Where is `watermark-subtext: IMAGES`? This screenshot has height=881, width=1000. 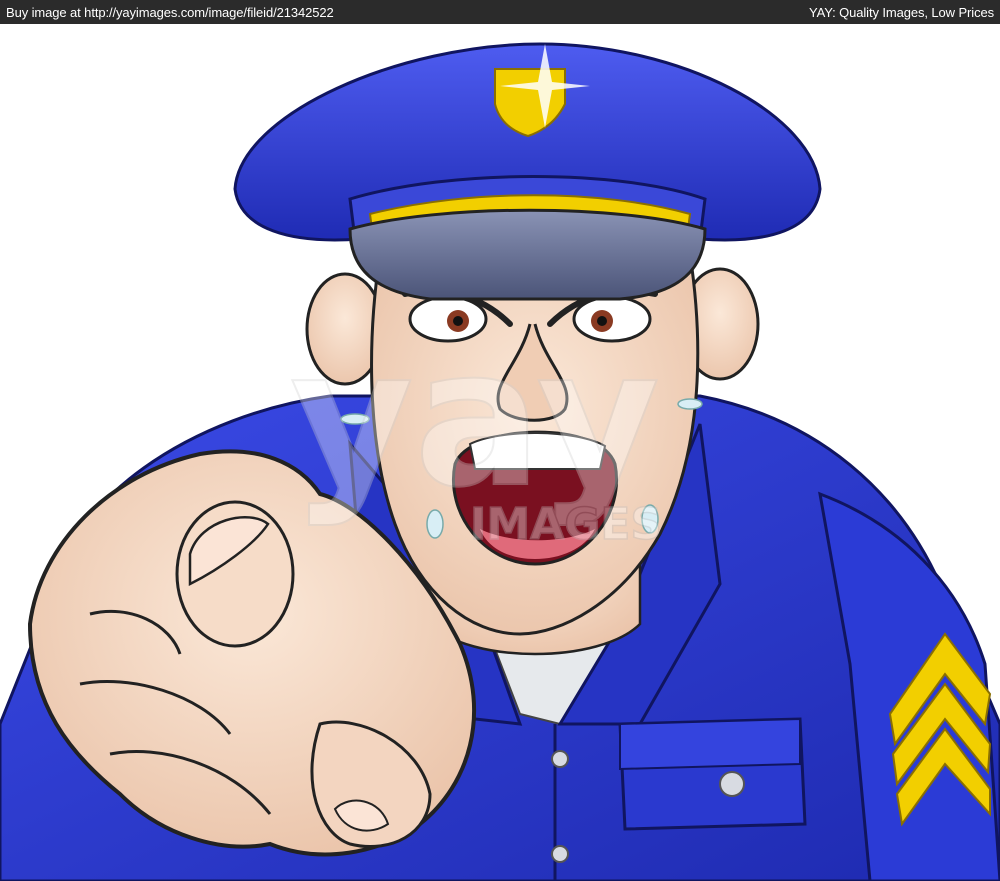 watermark-subtext: IMAGES is located at coordinates (566, 524).